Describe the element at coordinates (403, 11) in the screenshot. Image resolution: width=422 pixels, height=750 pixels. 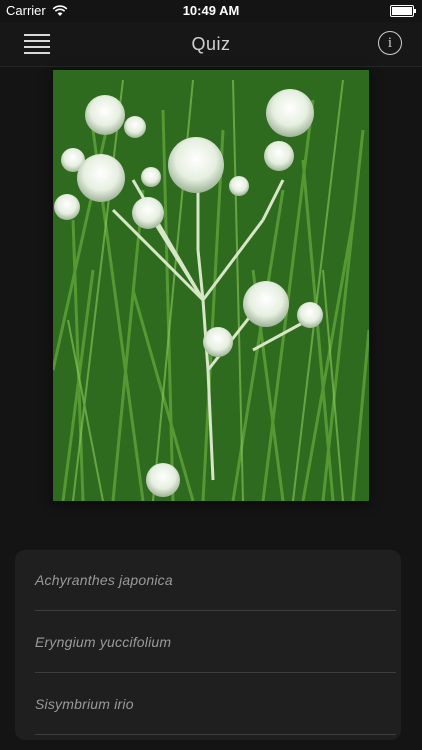
I see `battery-icon` at that location.